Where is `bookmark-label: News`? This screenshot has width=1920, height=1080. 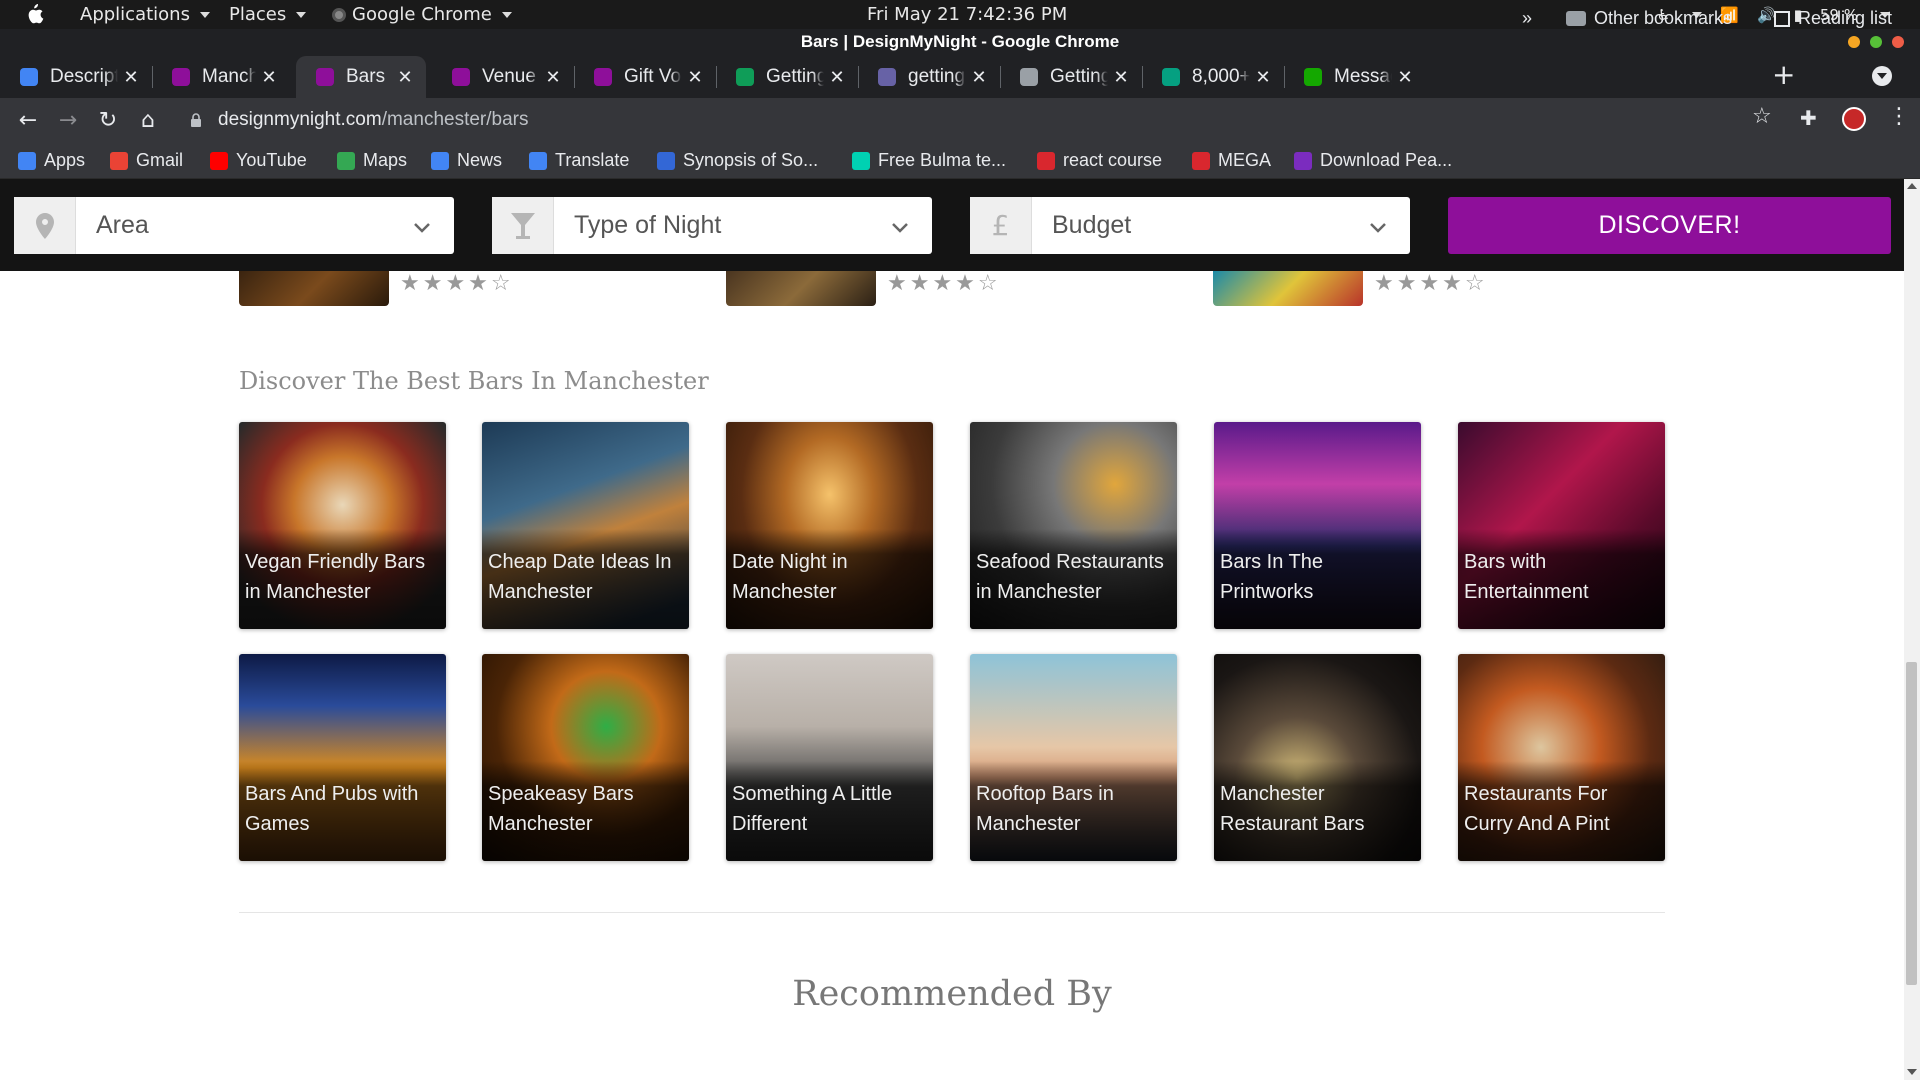 bookmark-label: News is located at coordinates (480, 160).